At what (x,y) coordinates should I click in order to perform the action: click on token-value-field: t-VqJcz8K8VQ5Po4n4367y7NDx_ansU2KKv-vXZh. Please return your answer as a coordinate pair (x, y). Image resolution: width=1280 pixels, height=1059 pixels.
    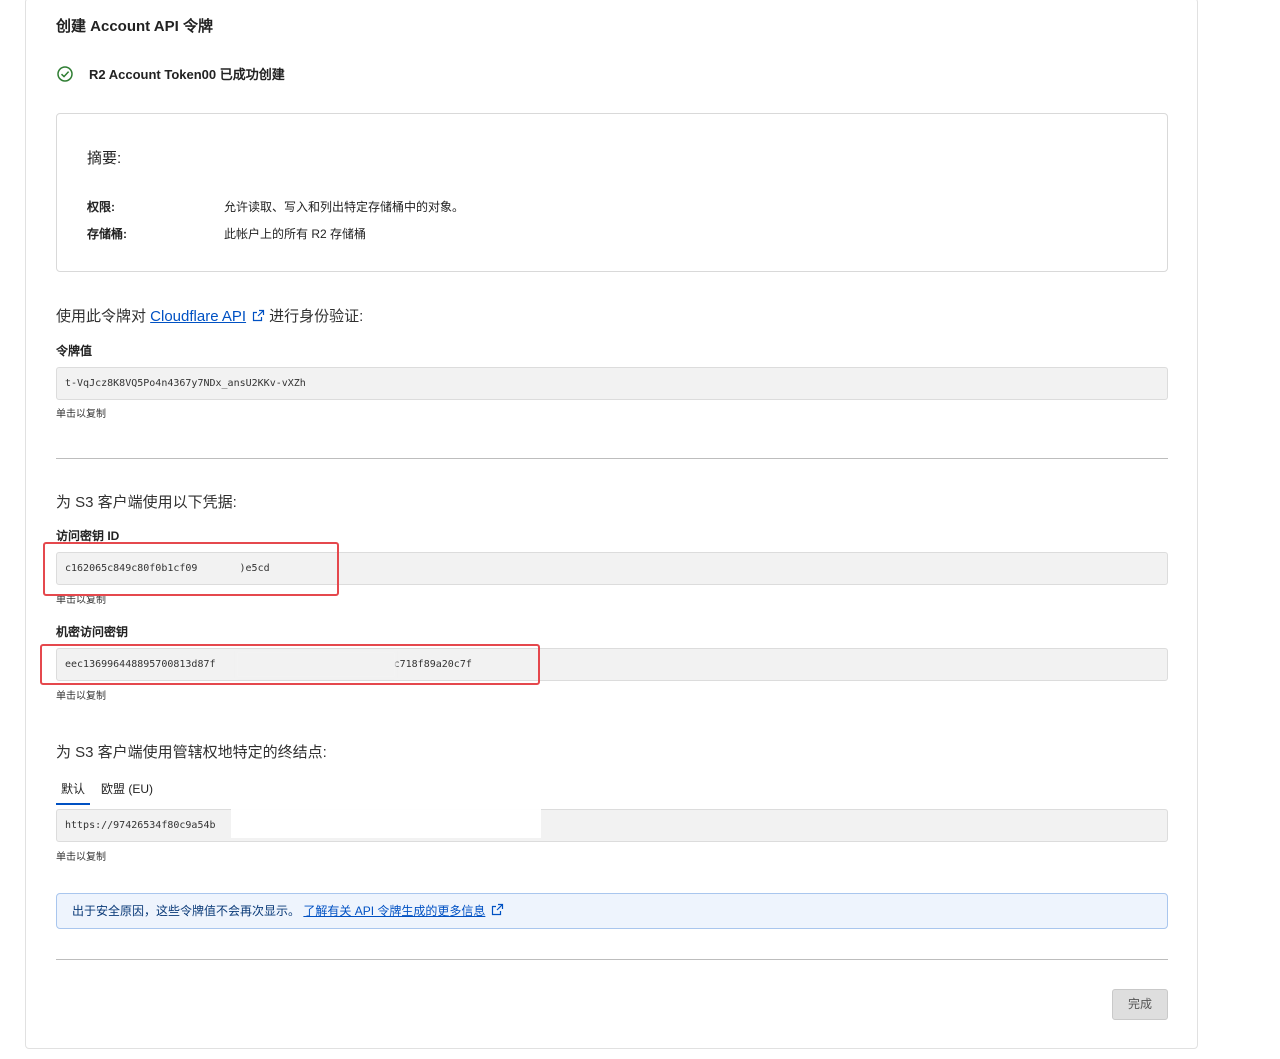
    Looking at the image, I should click on (612, 383).